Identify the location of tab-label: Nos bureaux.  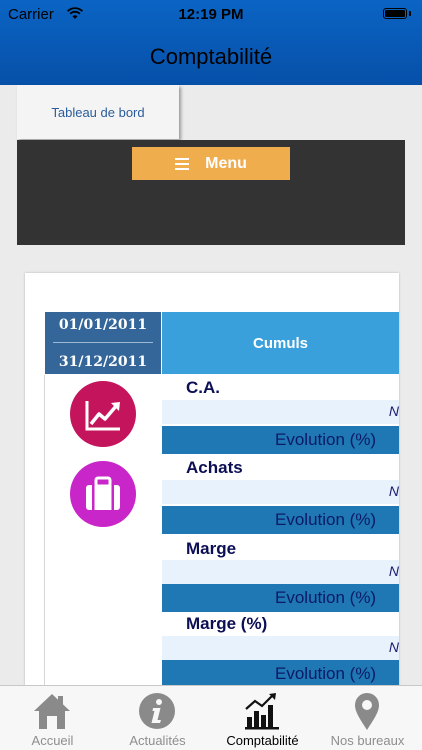
(367, 740).